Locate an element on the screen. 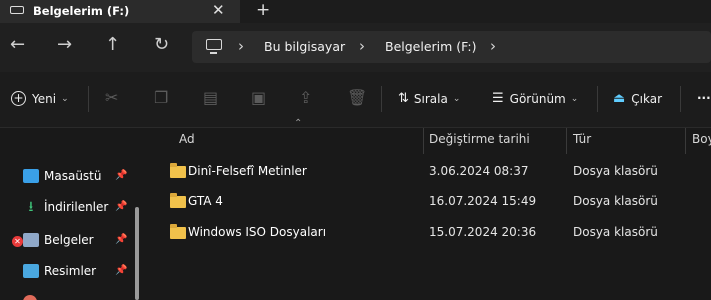  copy-icon: ❐ is located at coordinates (161, 97).